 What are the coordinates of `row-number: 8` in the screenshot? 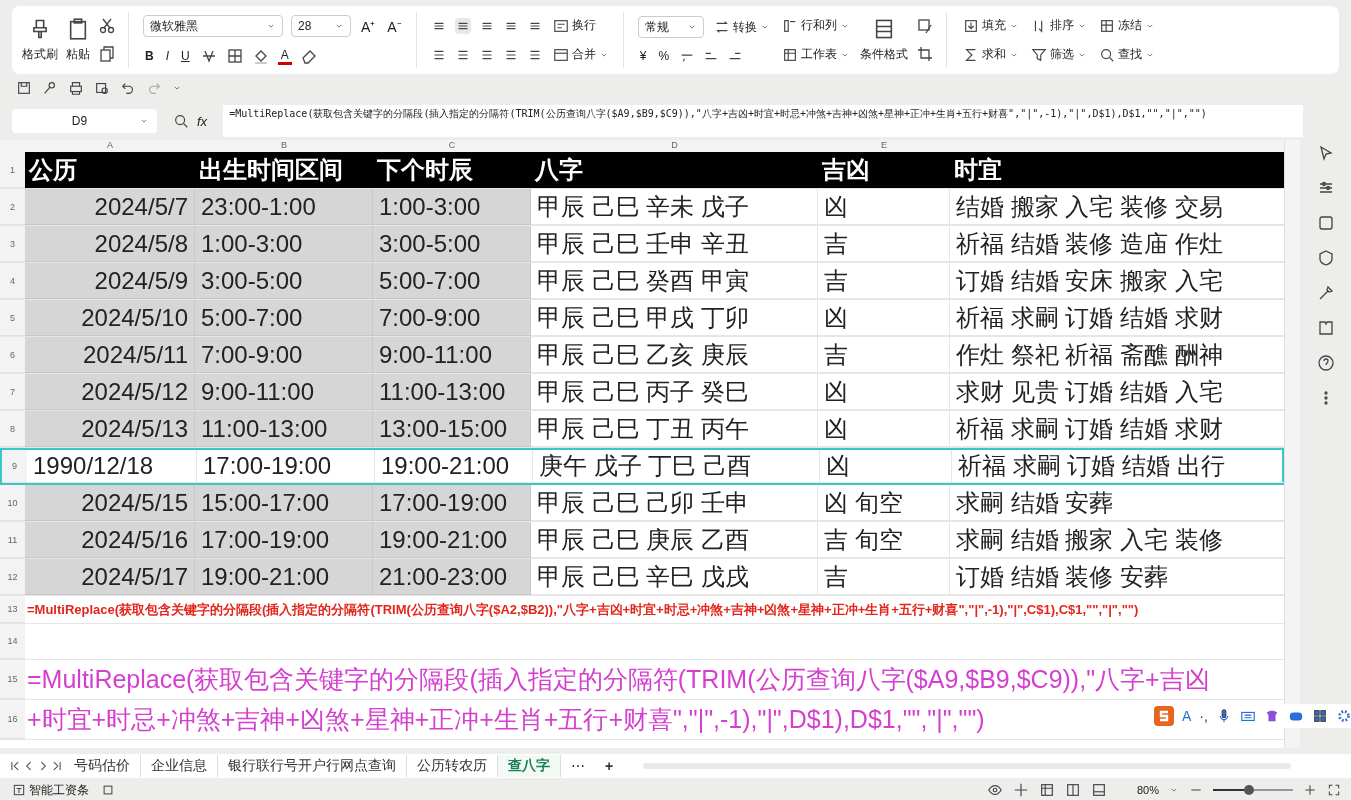 It's located at (12, 429).